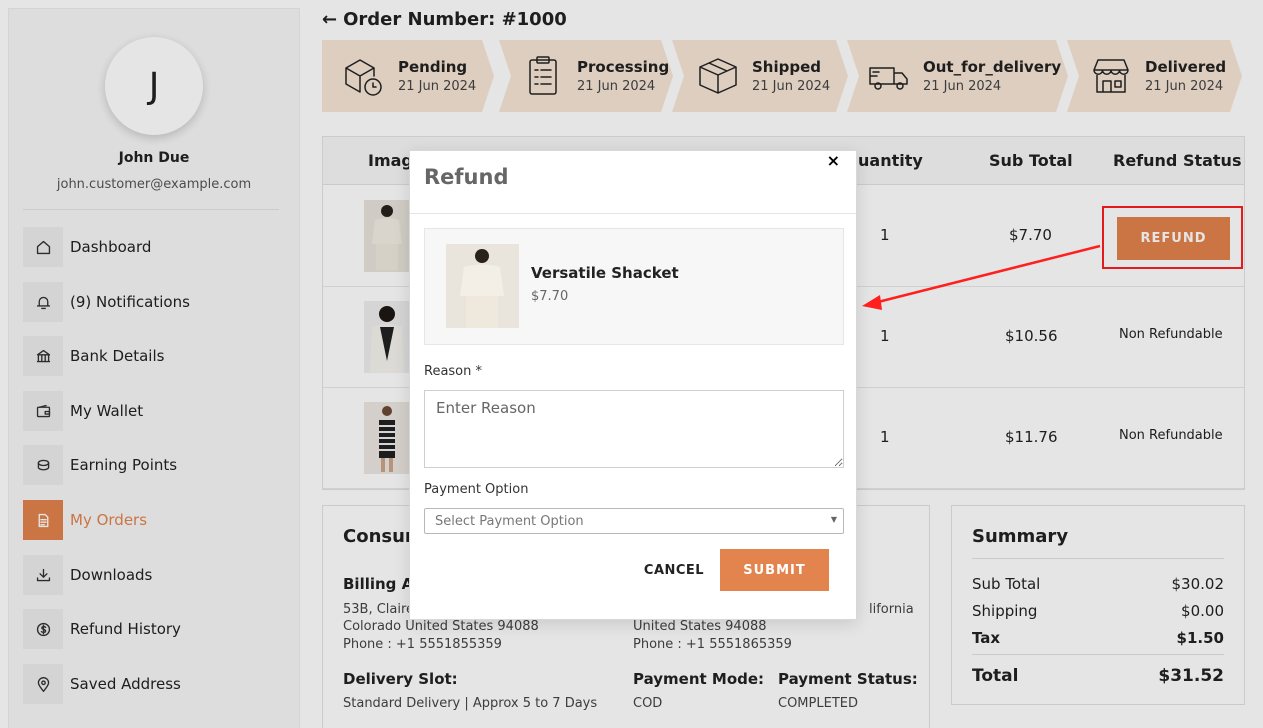 Image resolution: width=1263 pixels, height=728 pixels. What do you see at coordinates (550, 296) in the screenshot?
I see `product-price: $7.70` at bounding box center [550, 296].